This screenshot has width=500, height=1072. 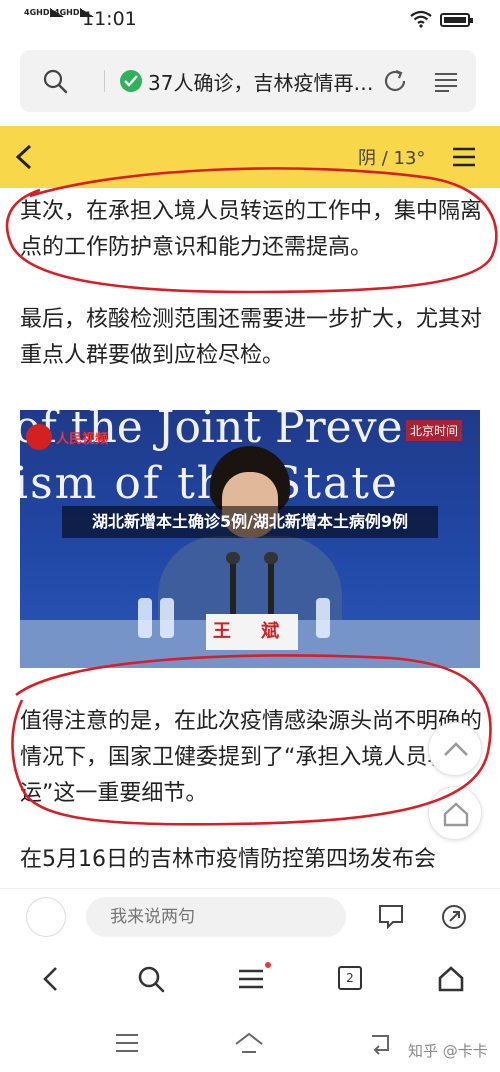 I want to click on home-float-button, so click(x=455, y=813).